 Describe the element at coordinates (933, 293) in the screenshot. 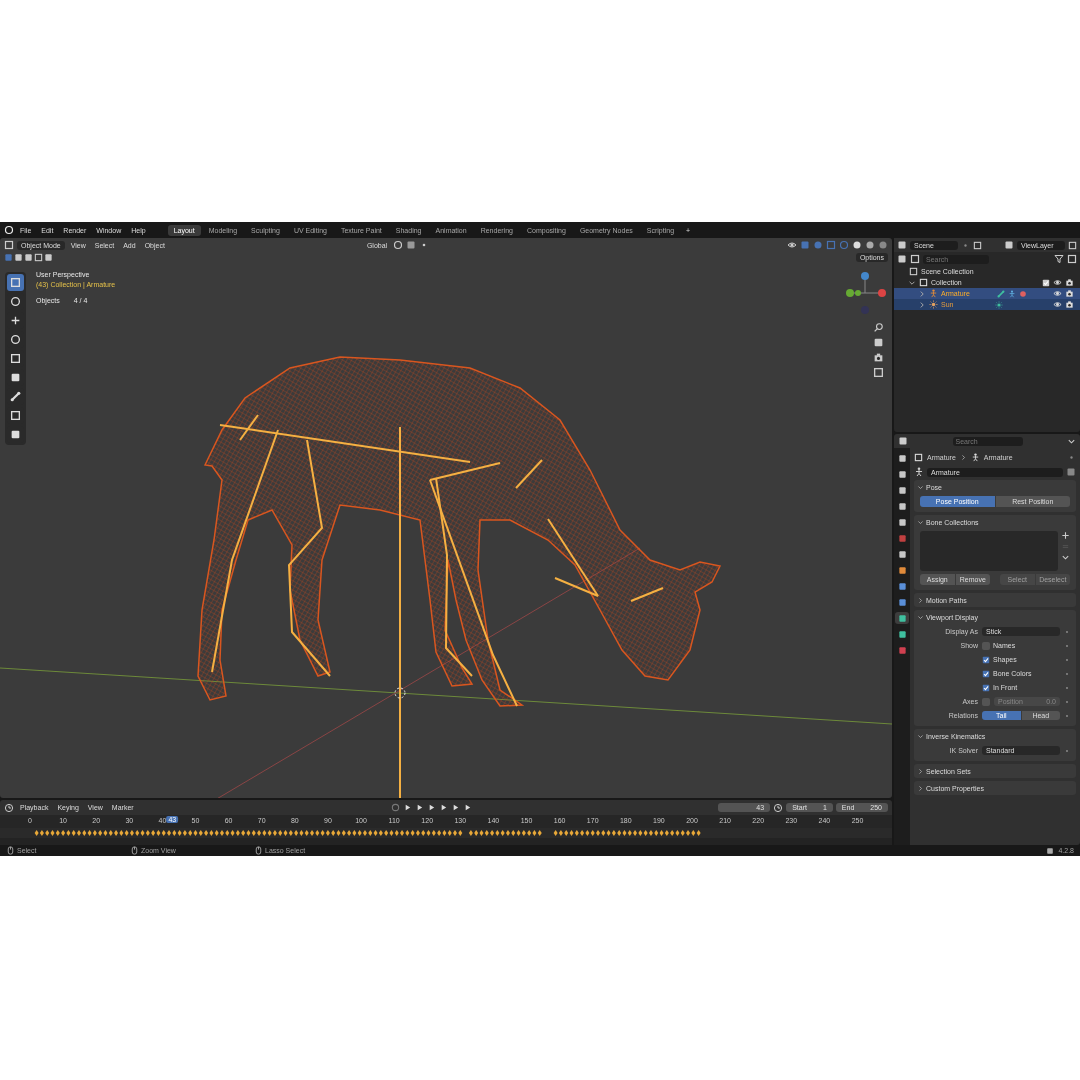

I see `armature-icon` at that location.